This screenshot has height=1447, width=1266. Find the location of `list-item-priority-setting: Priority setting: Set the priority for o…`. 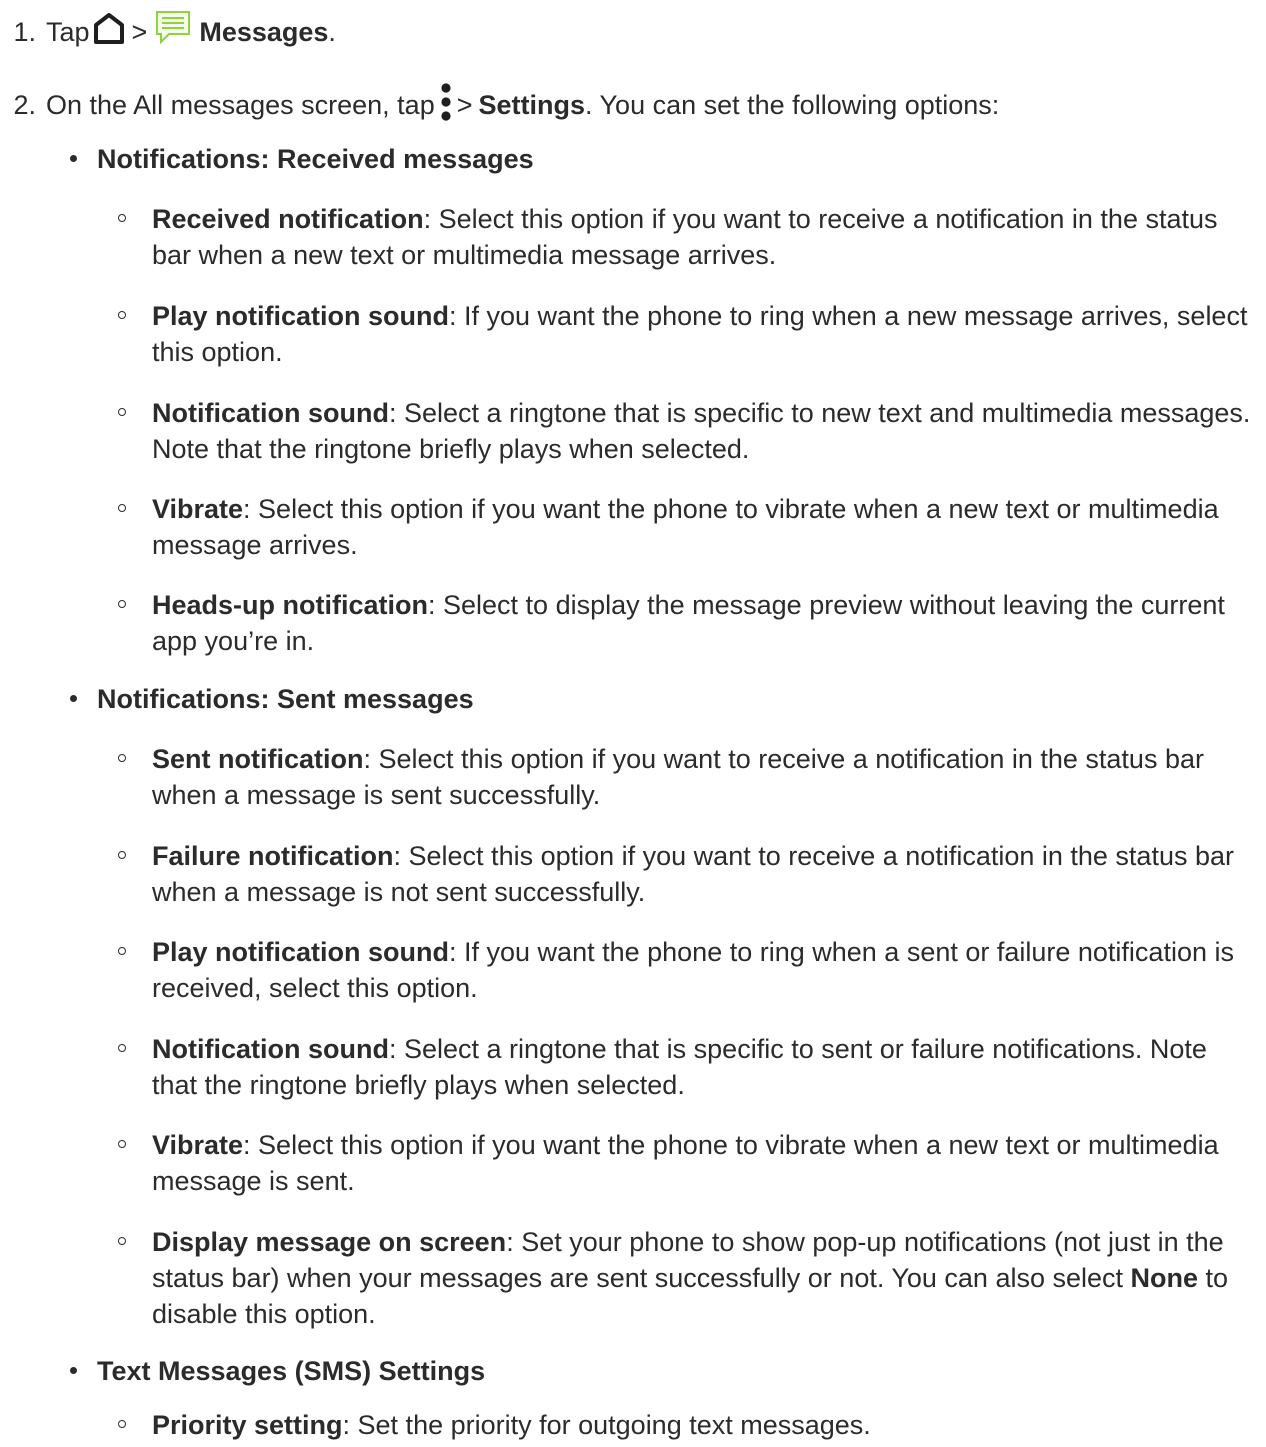

list-item-priority-setting: Priority setting: Set the priority for o… is located at coordinates (688, 1425).